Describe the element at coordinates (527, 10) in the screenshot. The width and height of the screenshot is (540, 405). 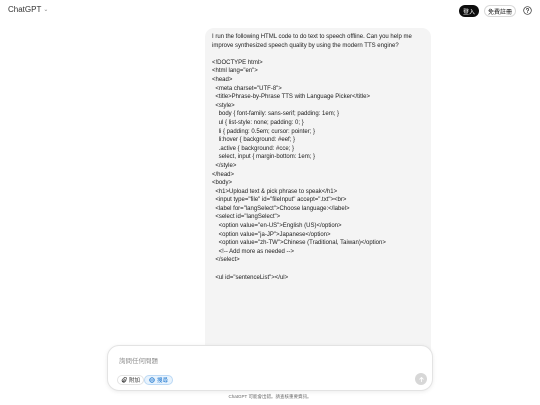
I see `help-icon` at that location.